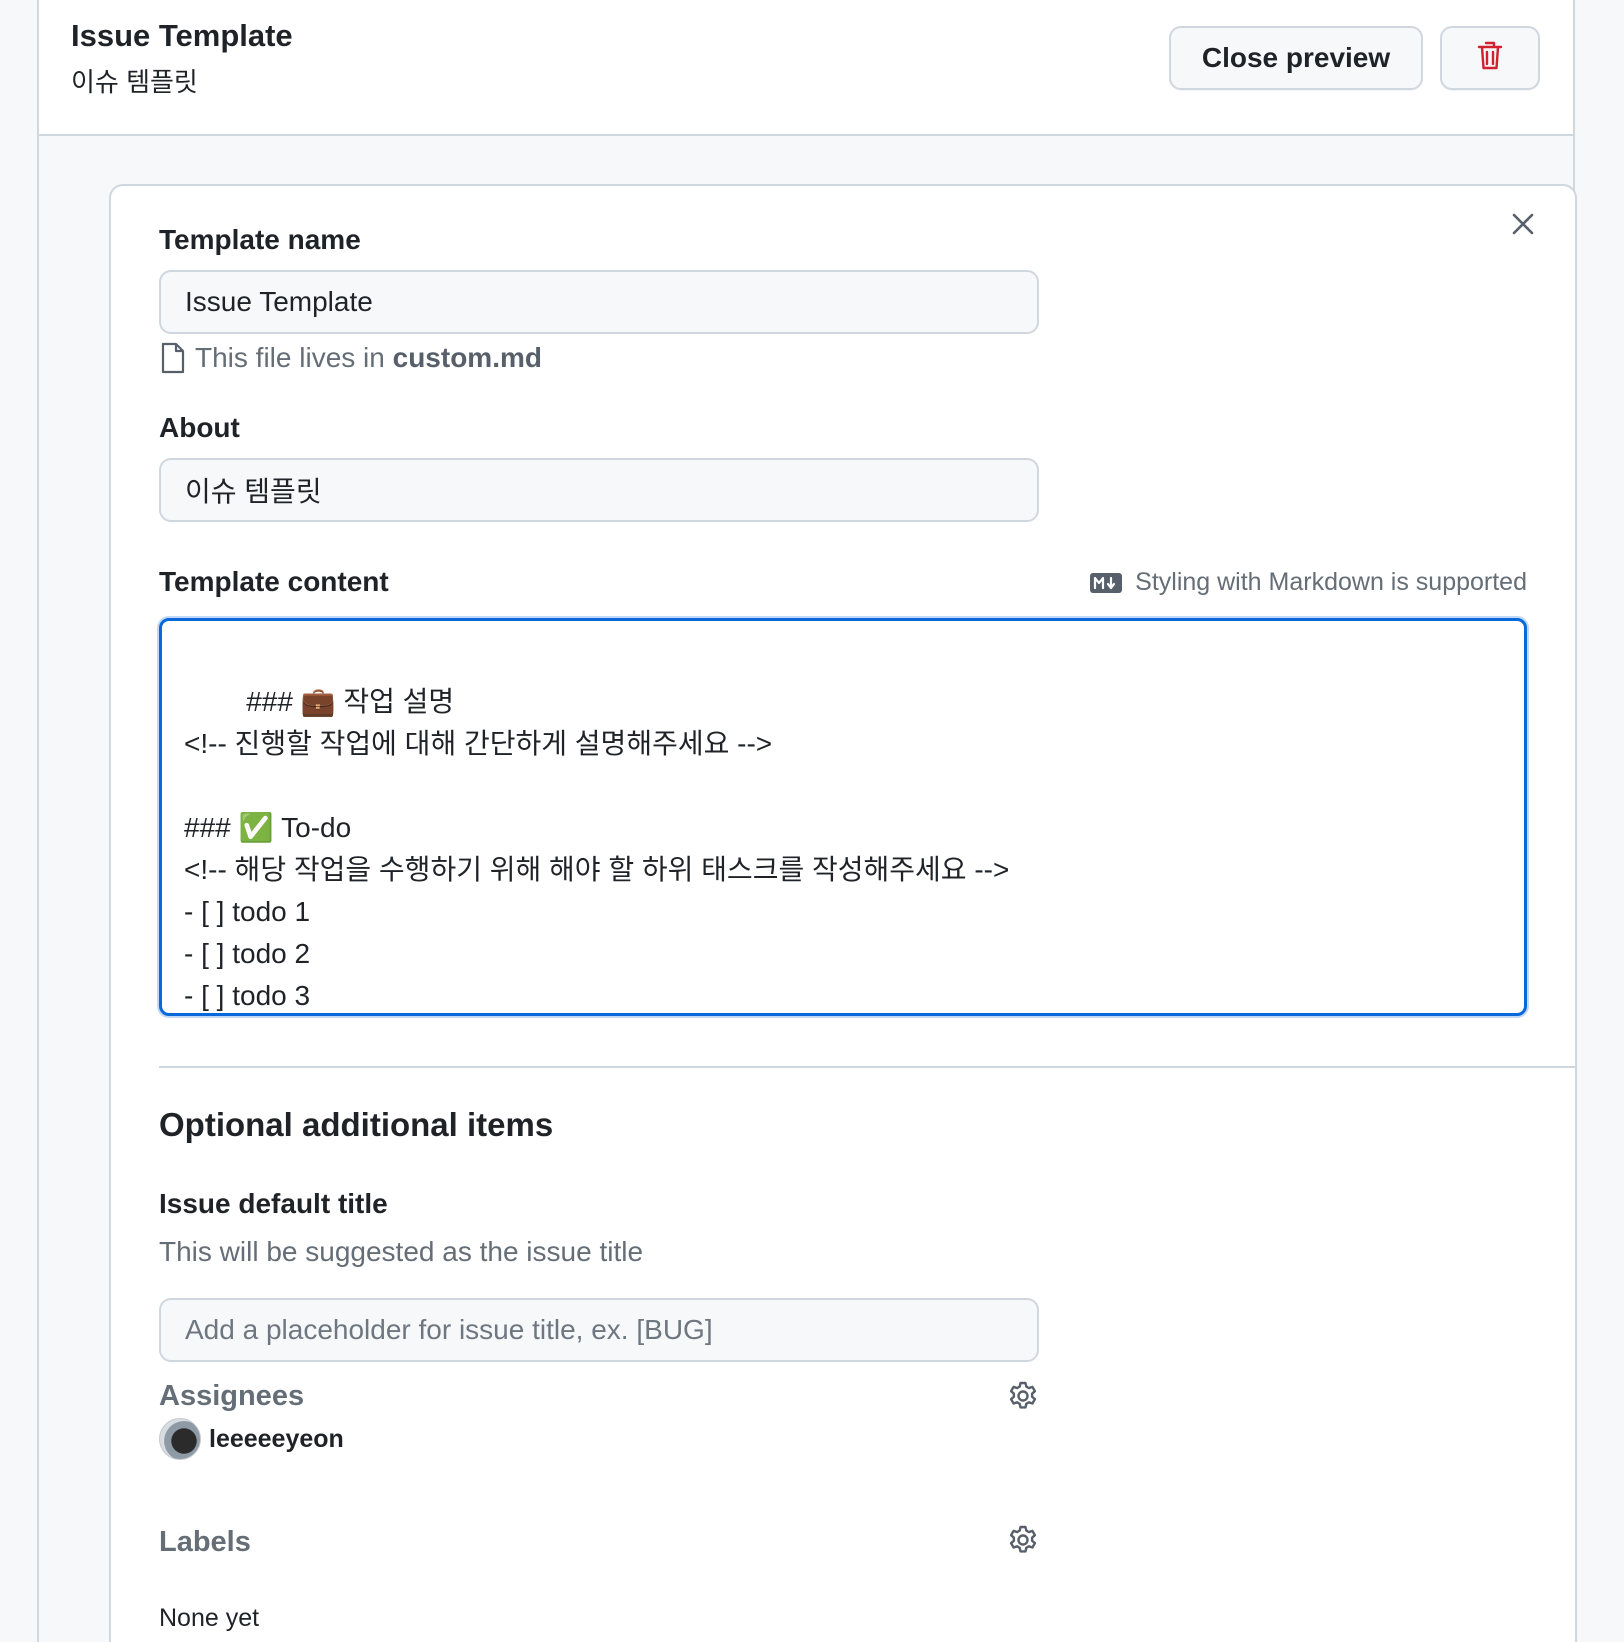 The image size is (1624, 1642). Describe the element at coordinates (1331, 582) in the screenshot. I see `markdown-hint-text: Styling with Markdown is supported` at that location.